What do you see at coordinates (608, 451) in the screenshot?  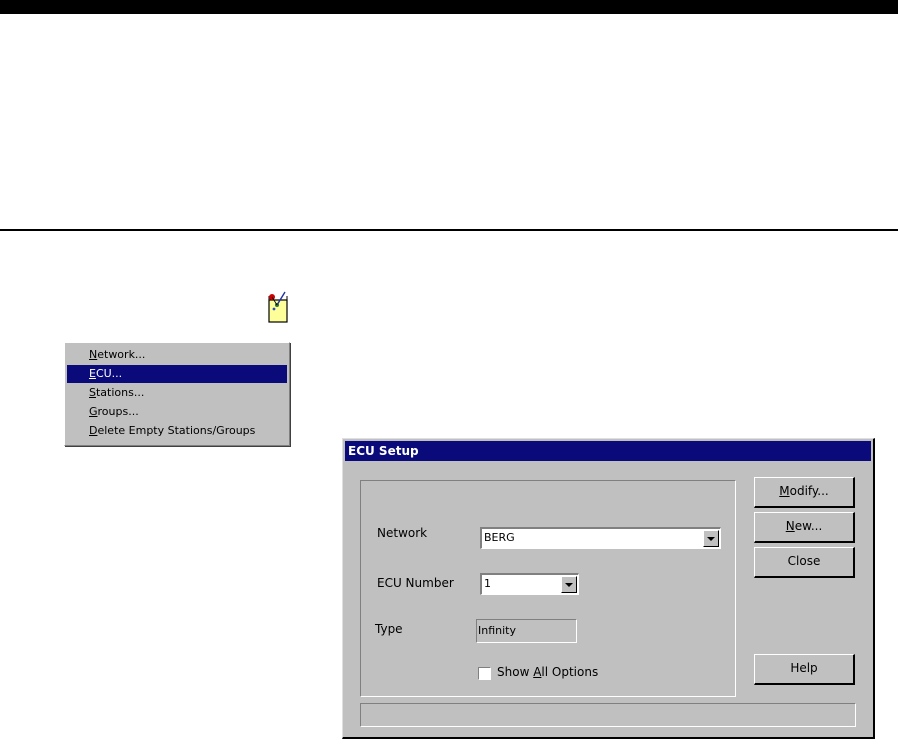 I see `dialog-title: ECU Setup` at bounding box center [608, 451].